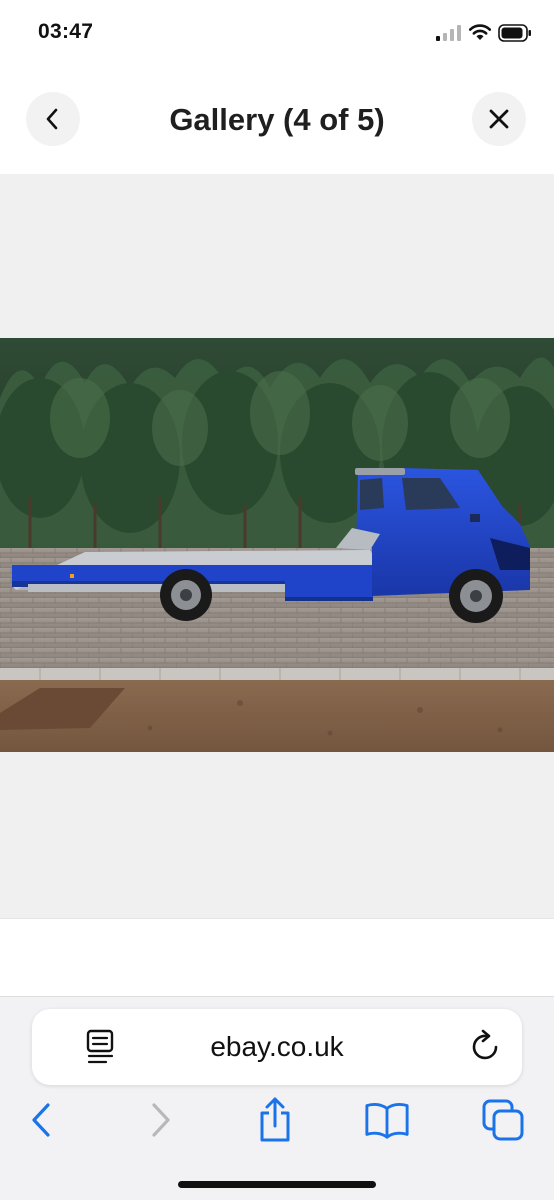  I want to click on battery-icon, so click(514, 33).